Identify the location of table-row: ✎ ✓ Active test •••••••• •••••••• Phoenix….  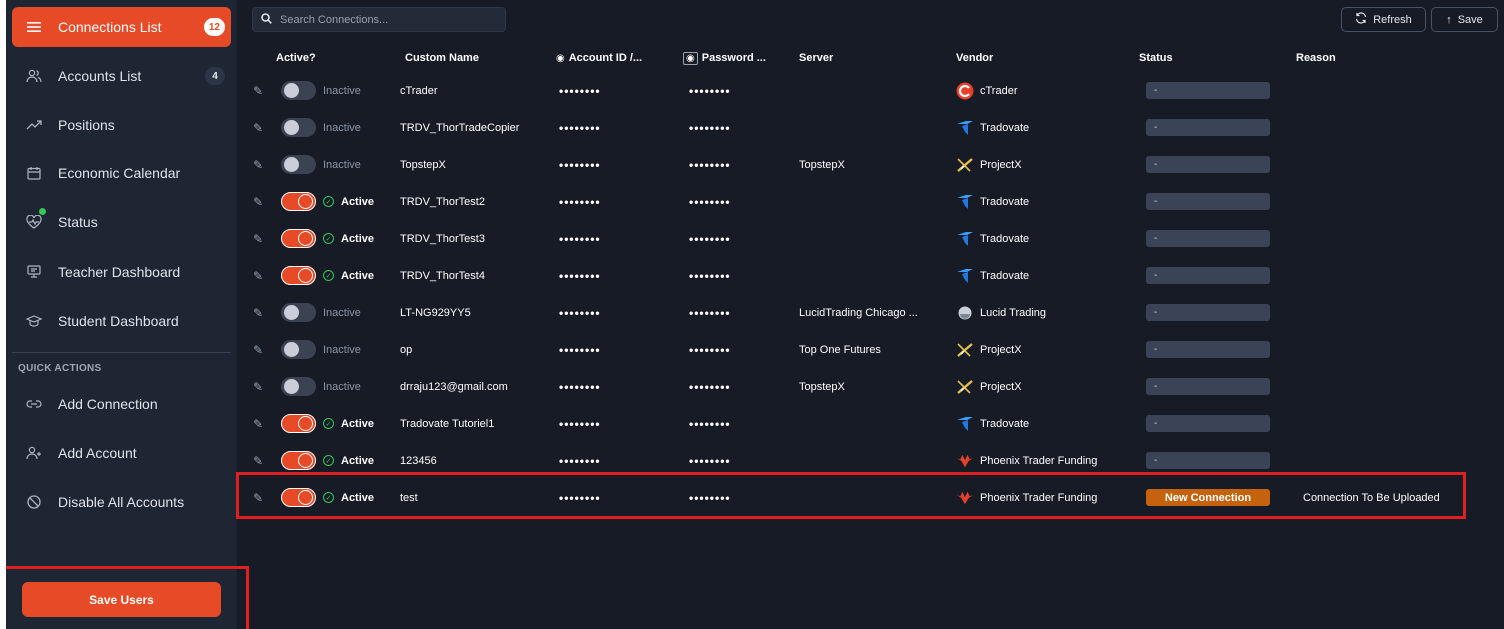
(870, 497).